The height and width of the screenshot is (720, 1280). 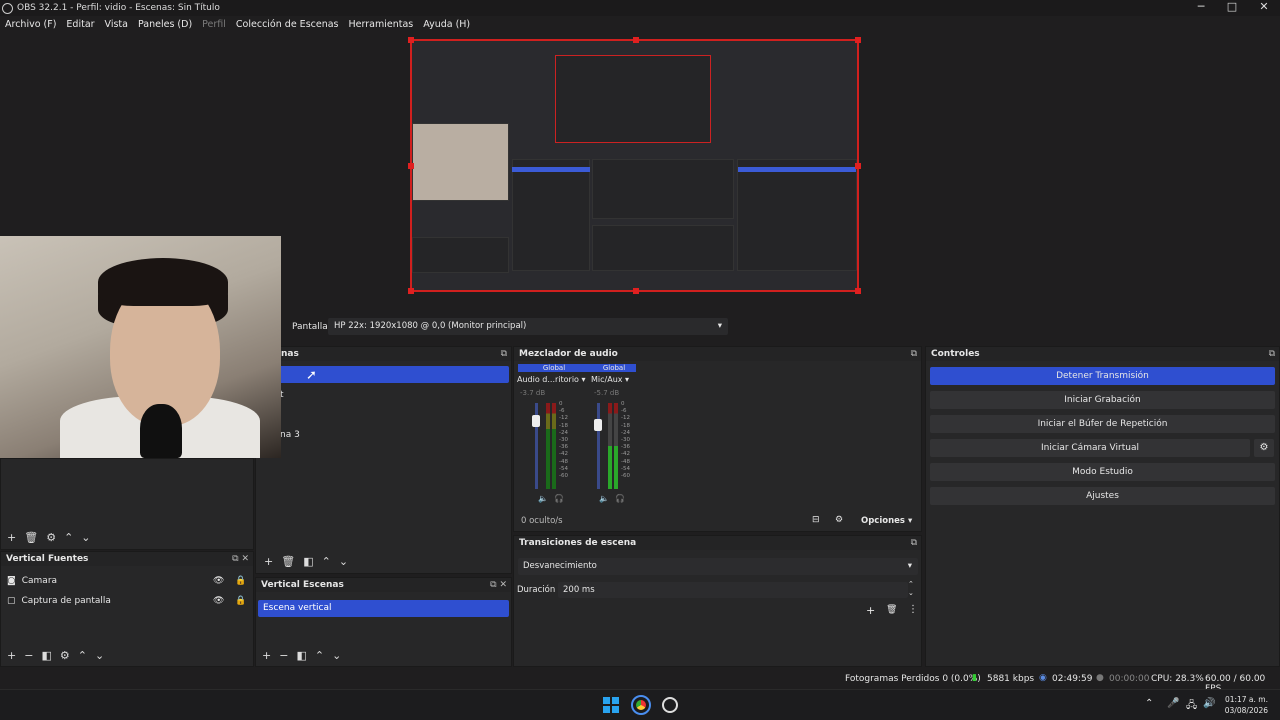 I want to click on network-icon: 🖧, so click(x=1191, y=706).